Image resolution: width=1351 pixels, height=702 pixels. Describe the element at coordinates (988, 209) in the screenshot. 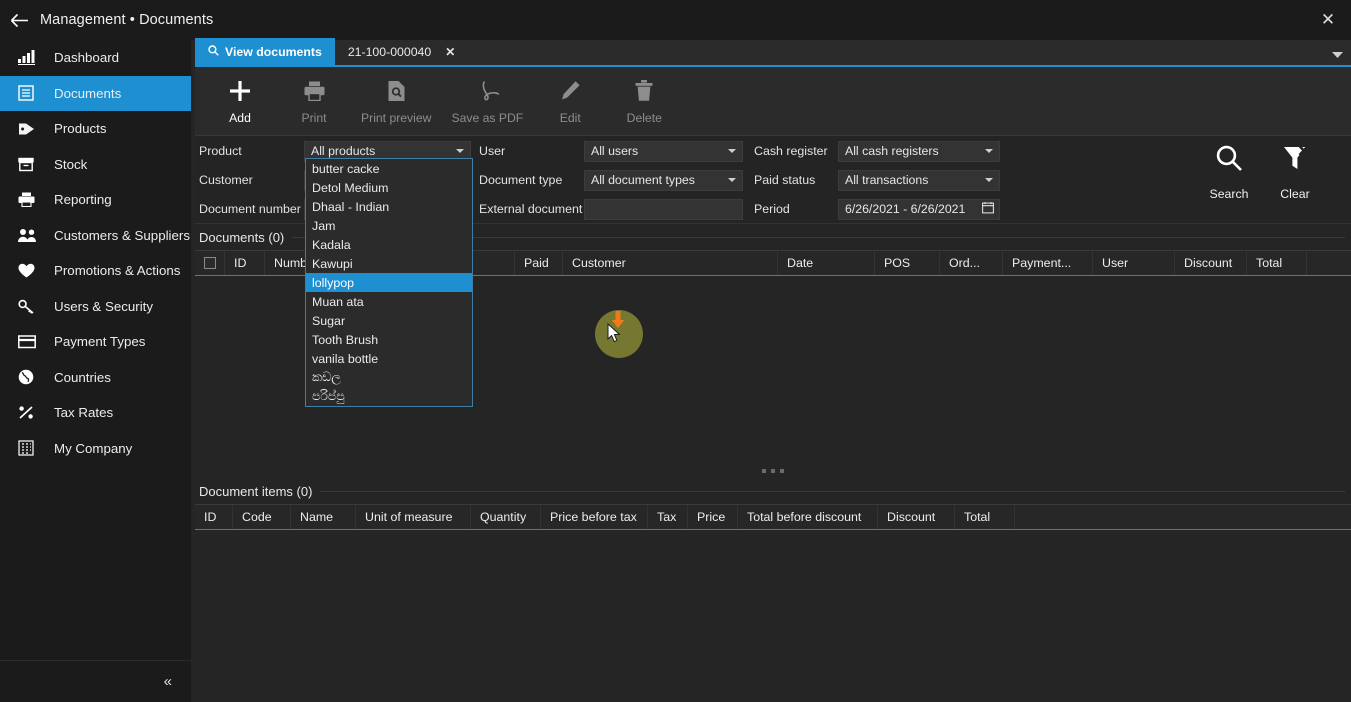

I see `calendar-icon` at that location.